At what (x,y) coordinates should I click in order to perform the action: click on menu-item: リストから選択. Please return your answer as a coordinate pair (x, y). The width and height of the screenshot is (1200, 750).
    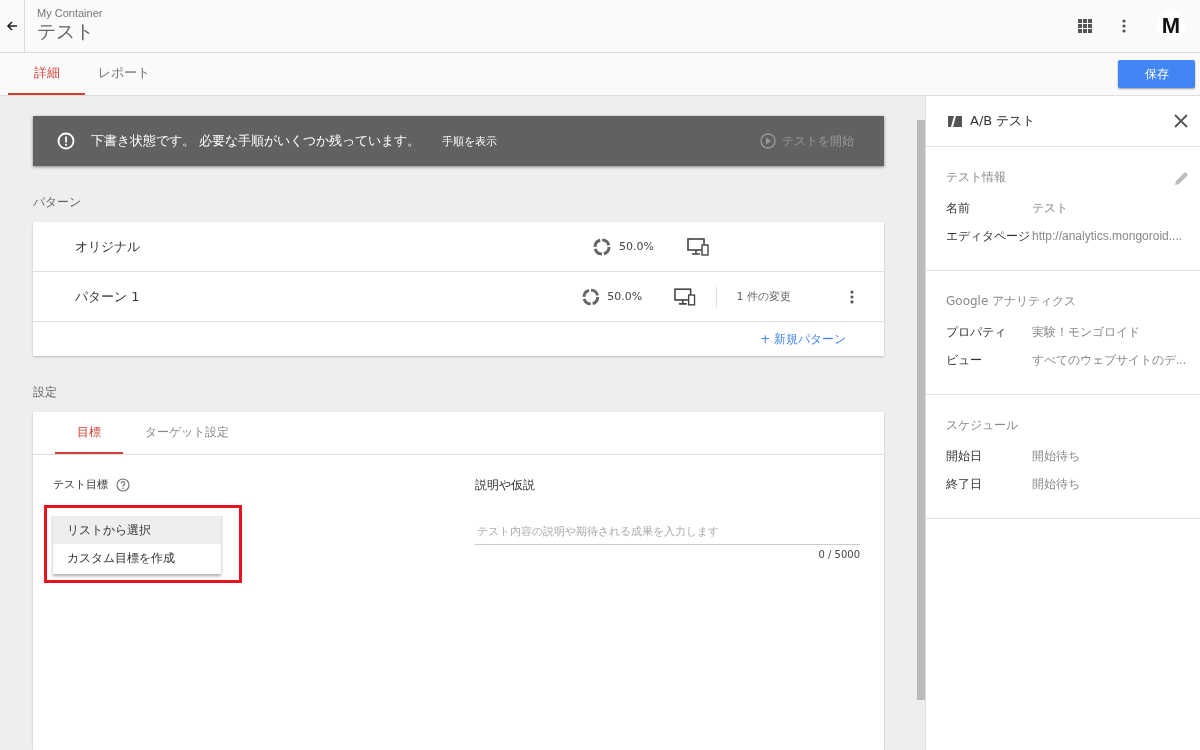
    Looking at the image, I should click on (137, 530).